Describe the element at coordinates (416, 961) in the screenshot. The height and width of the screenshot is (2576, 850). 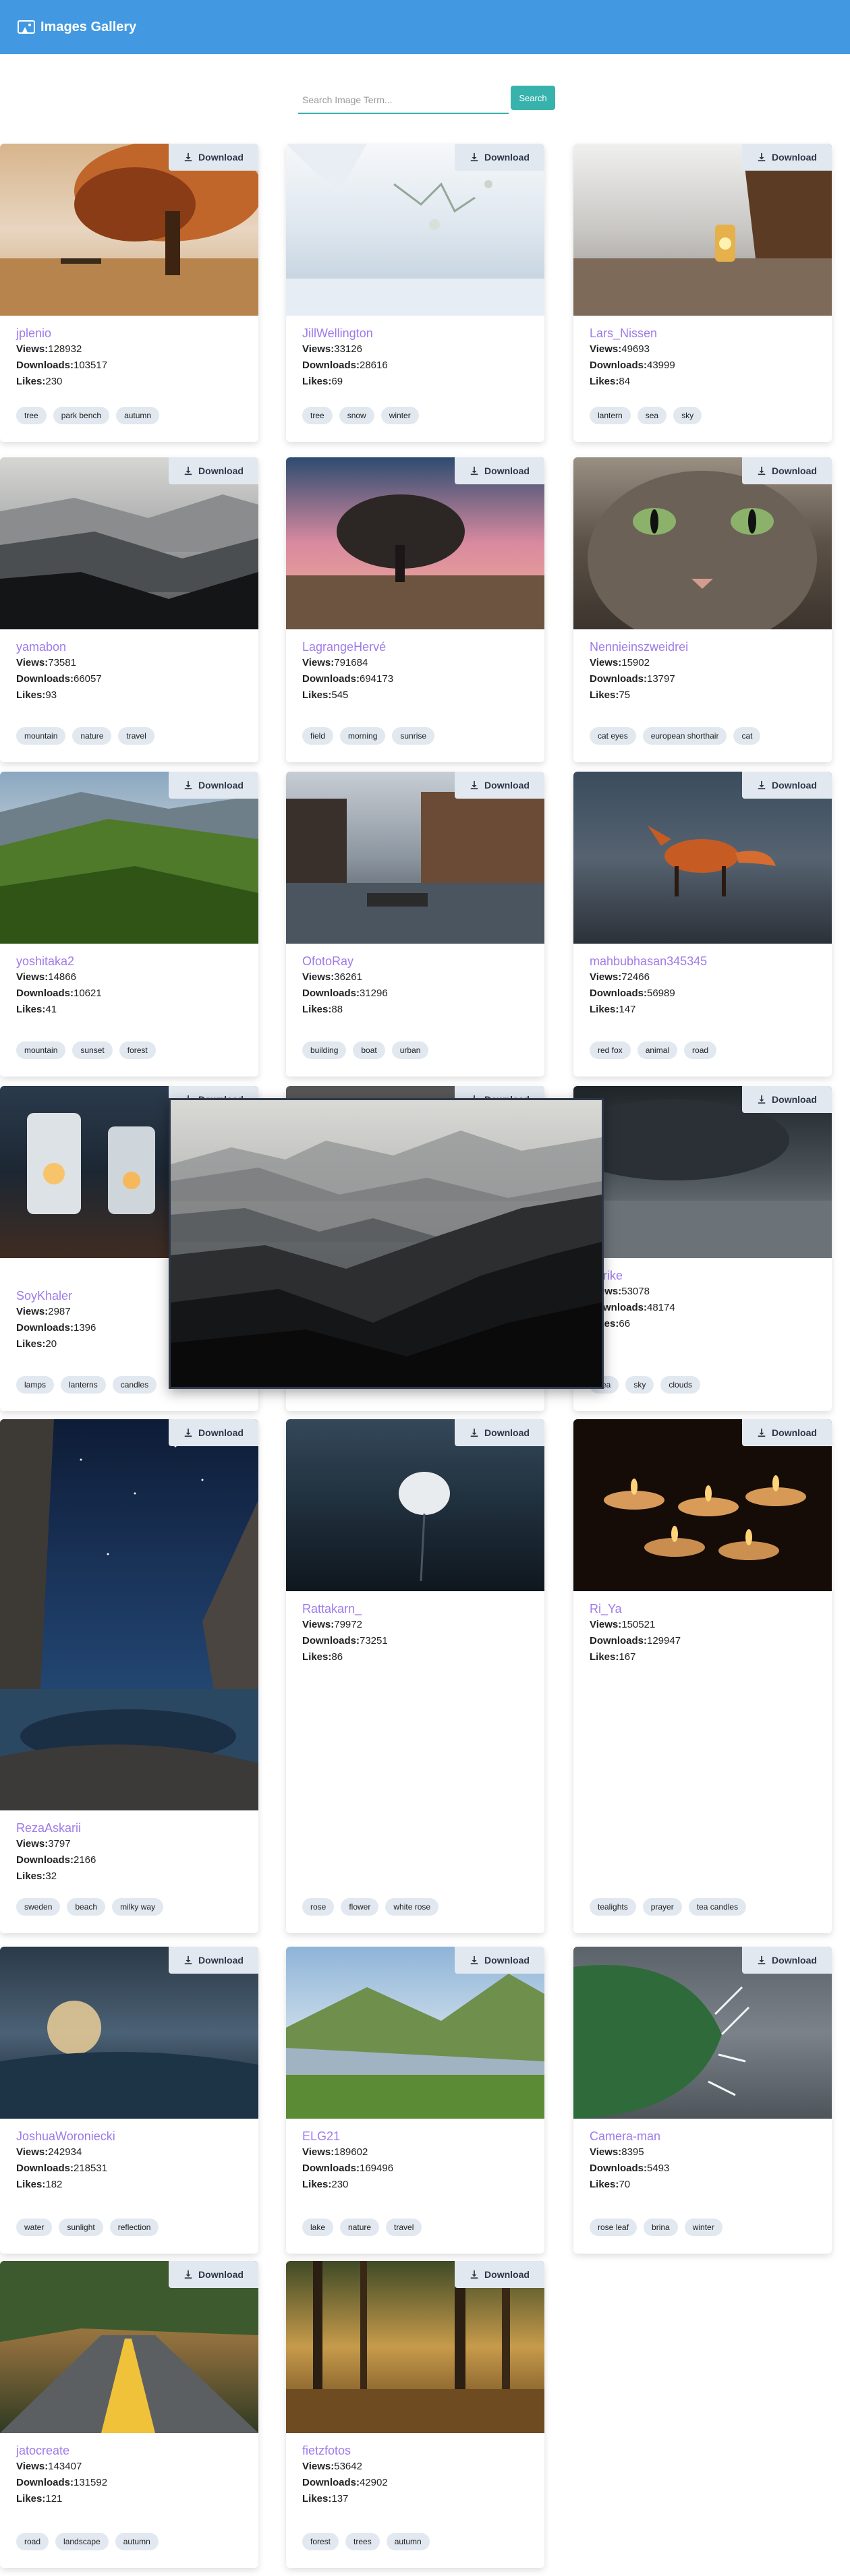
I see `username-link: OfotoRay` at that location.